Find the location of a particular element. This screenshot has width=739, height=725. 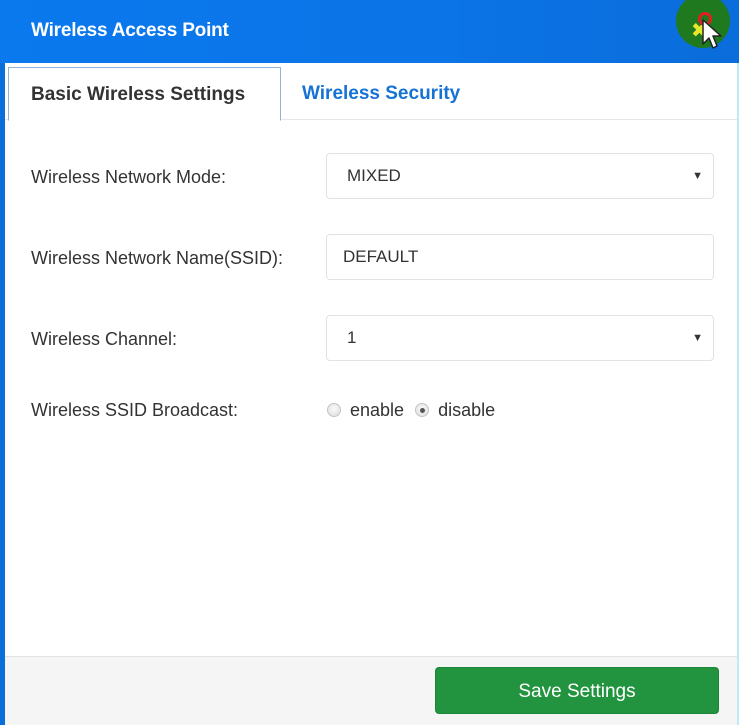

ssid-input: DEFAULT is located at coordinates (520, 257).